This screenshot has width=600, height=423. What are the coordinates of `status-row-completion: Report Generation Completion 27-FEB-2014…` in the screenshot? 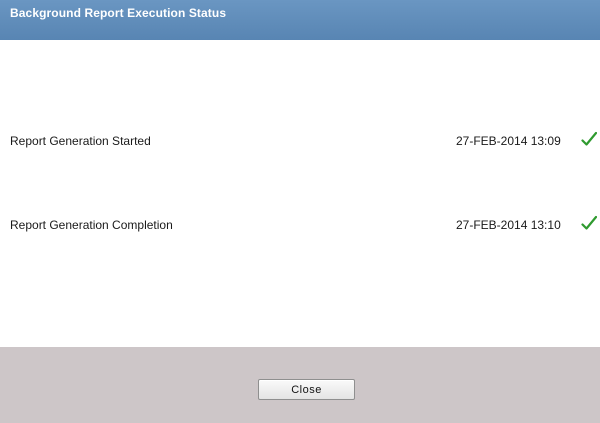 It's located at (300, 225).